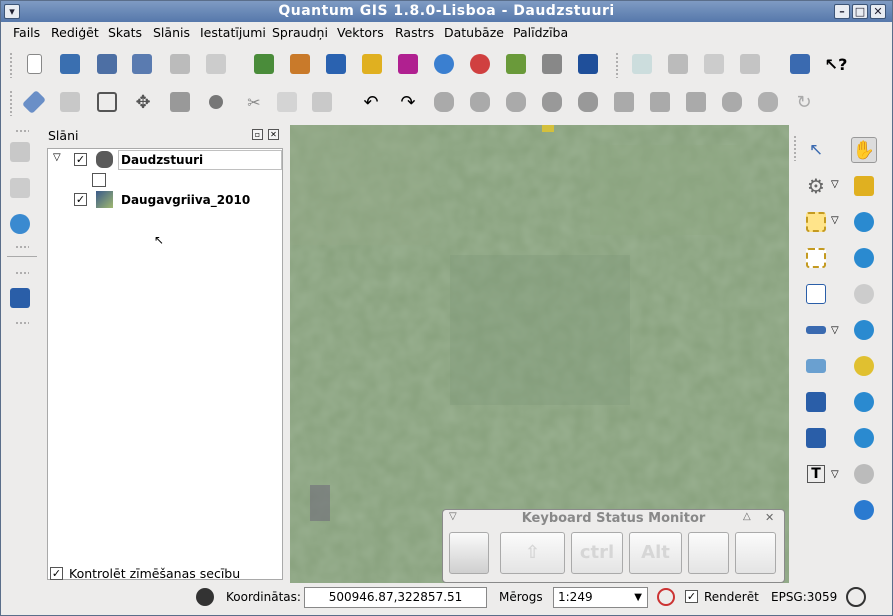 Image resolution: width=893 pixels, height=616 pixels. I want to click on measure-line-icon, so click(816, 330).